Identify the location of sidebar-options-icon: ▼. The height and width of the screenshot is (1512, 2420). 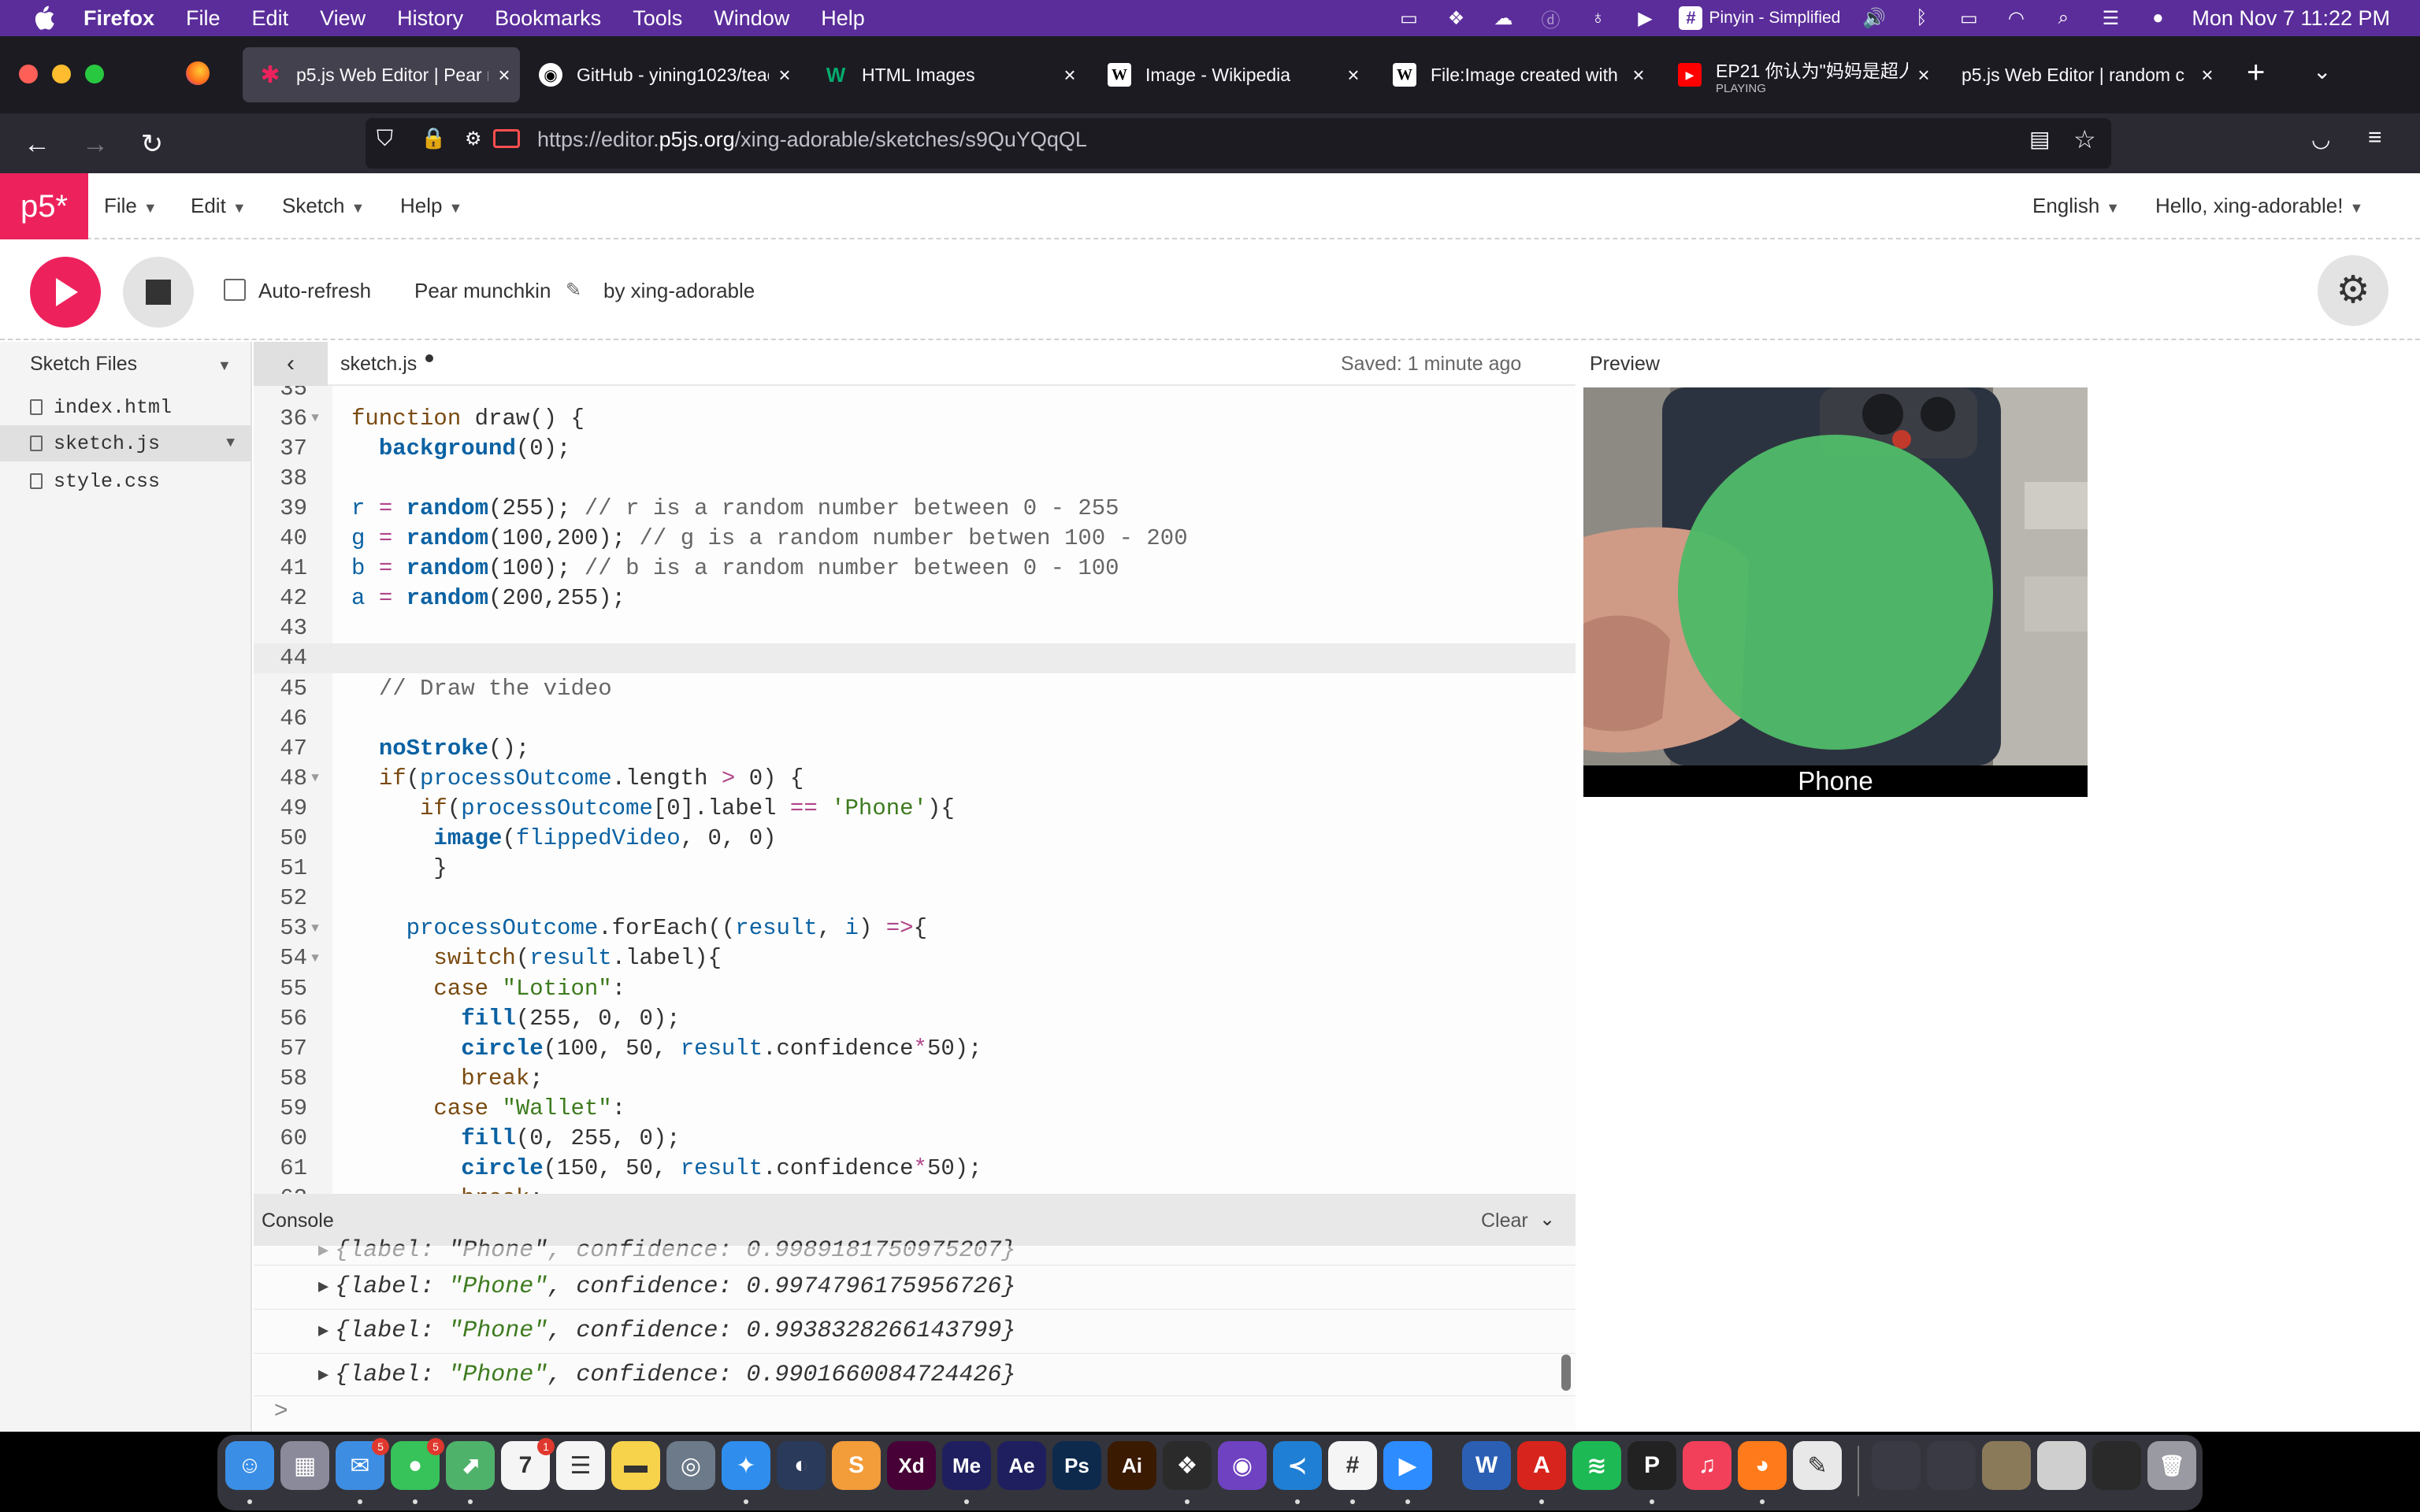
(225, 366).